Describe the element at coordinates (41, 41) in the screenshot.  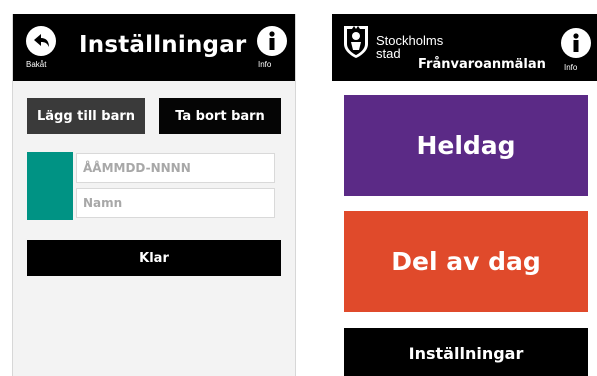
I see `back-arrow-icon` at that location.